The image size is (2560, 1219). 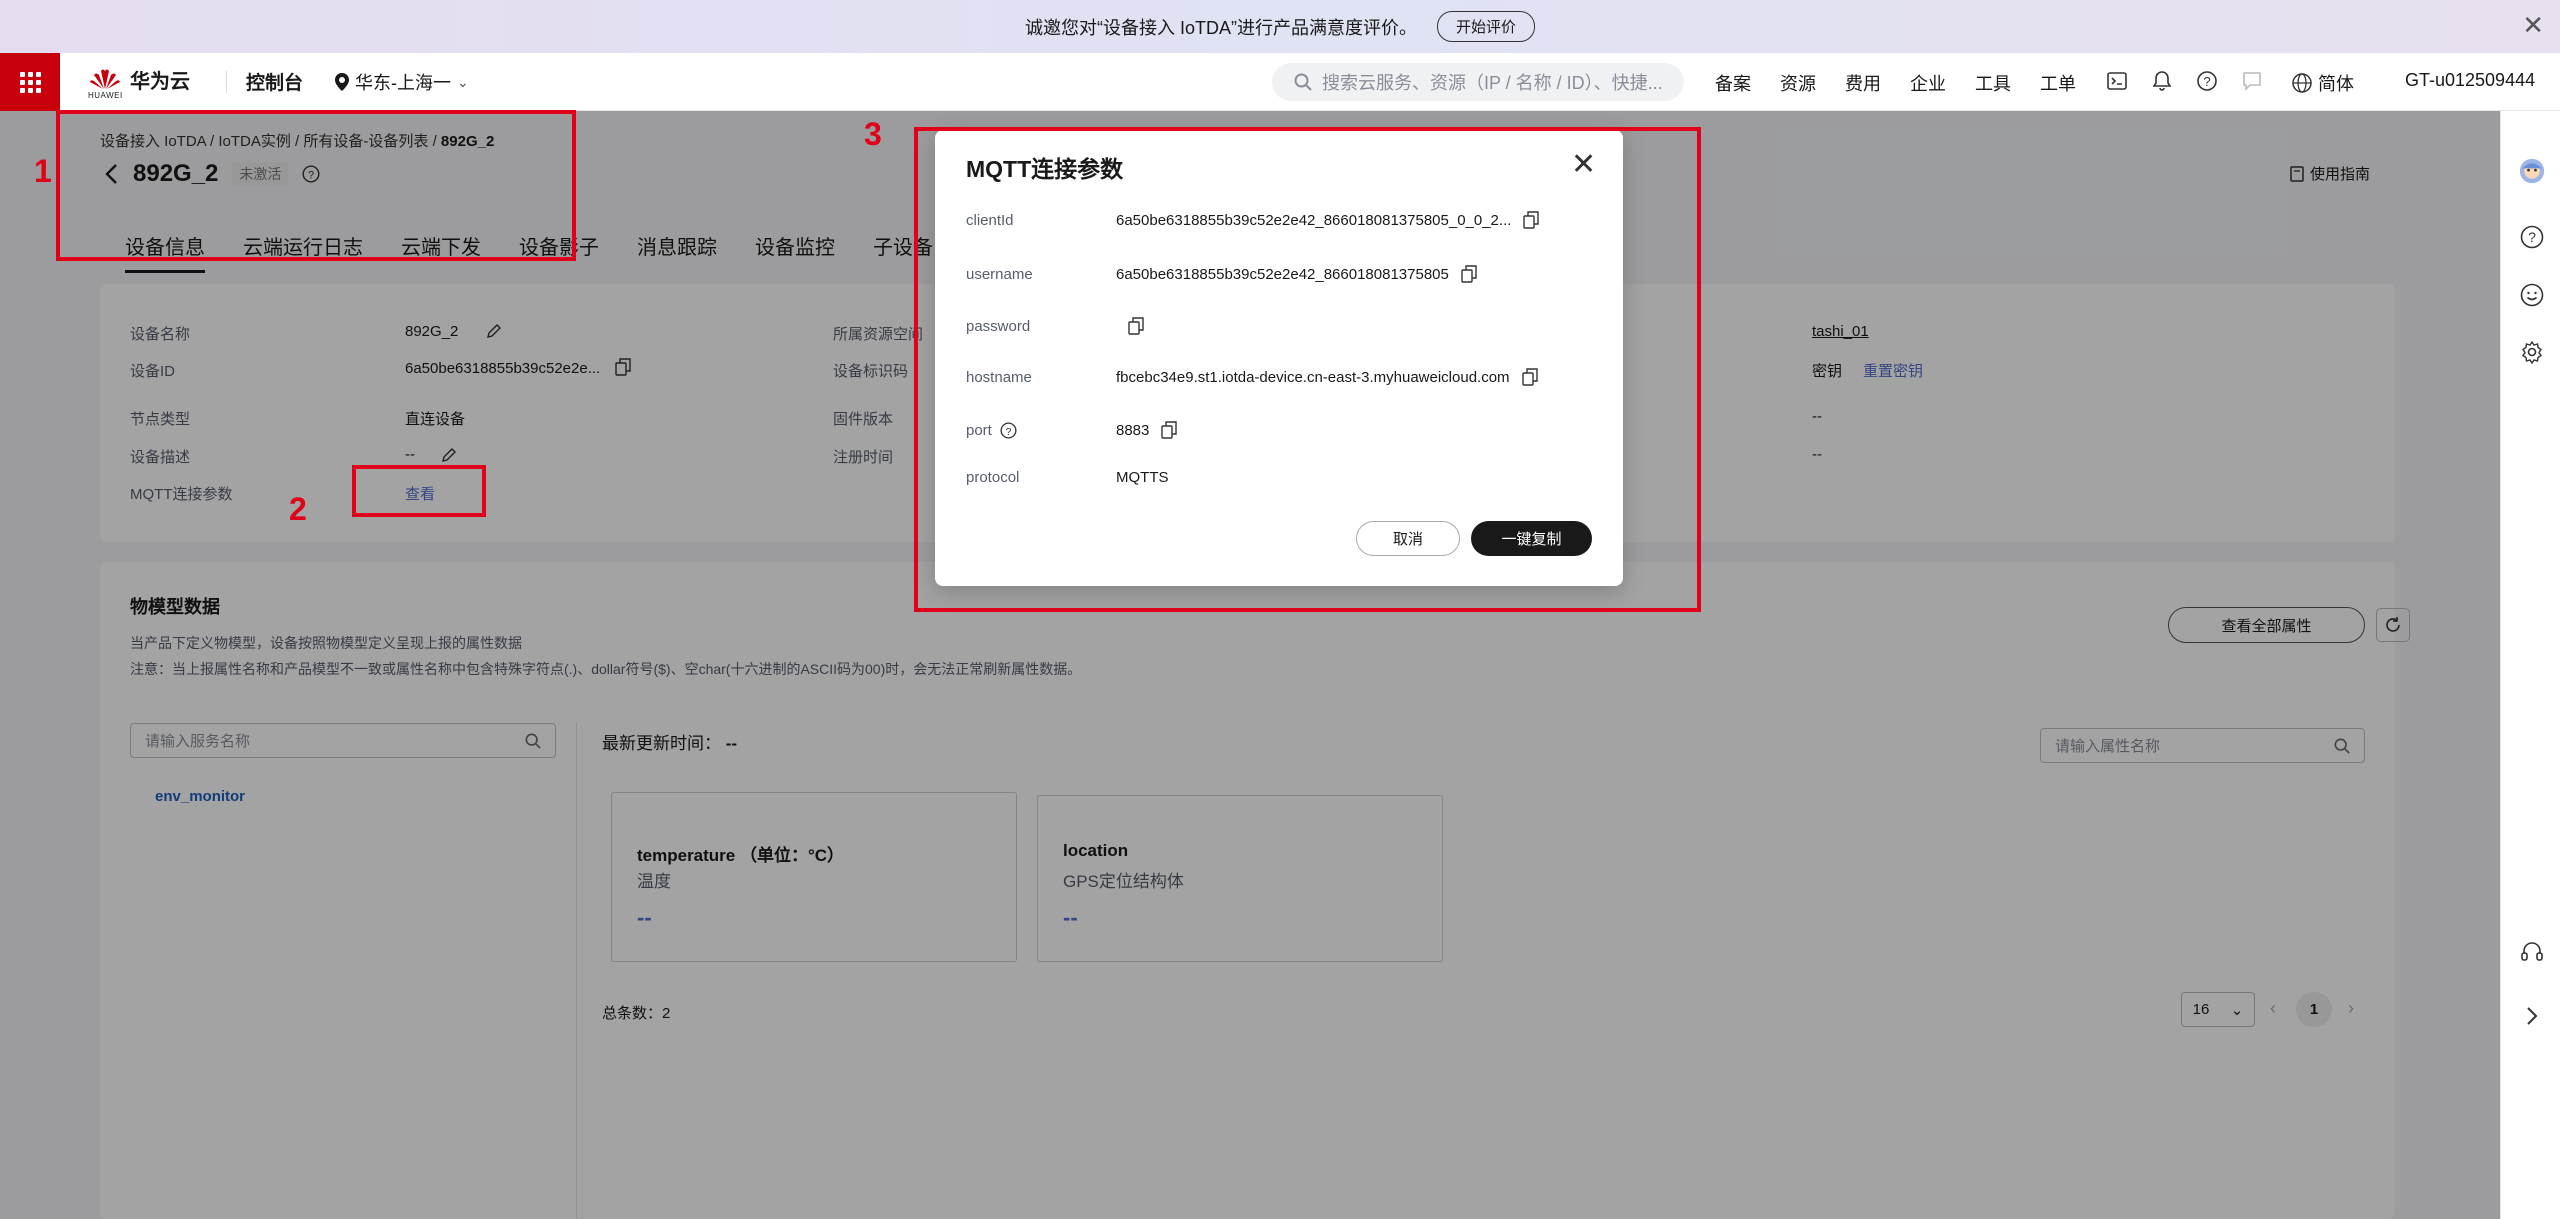 What do you see at coordinates (2302, 83) in the screenshot?
I see `globe-icon` at bounding box center [2302, 83].